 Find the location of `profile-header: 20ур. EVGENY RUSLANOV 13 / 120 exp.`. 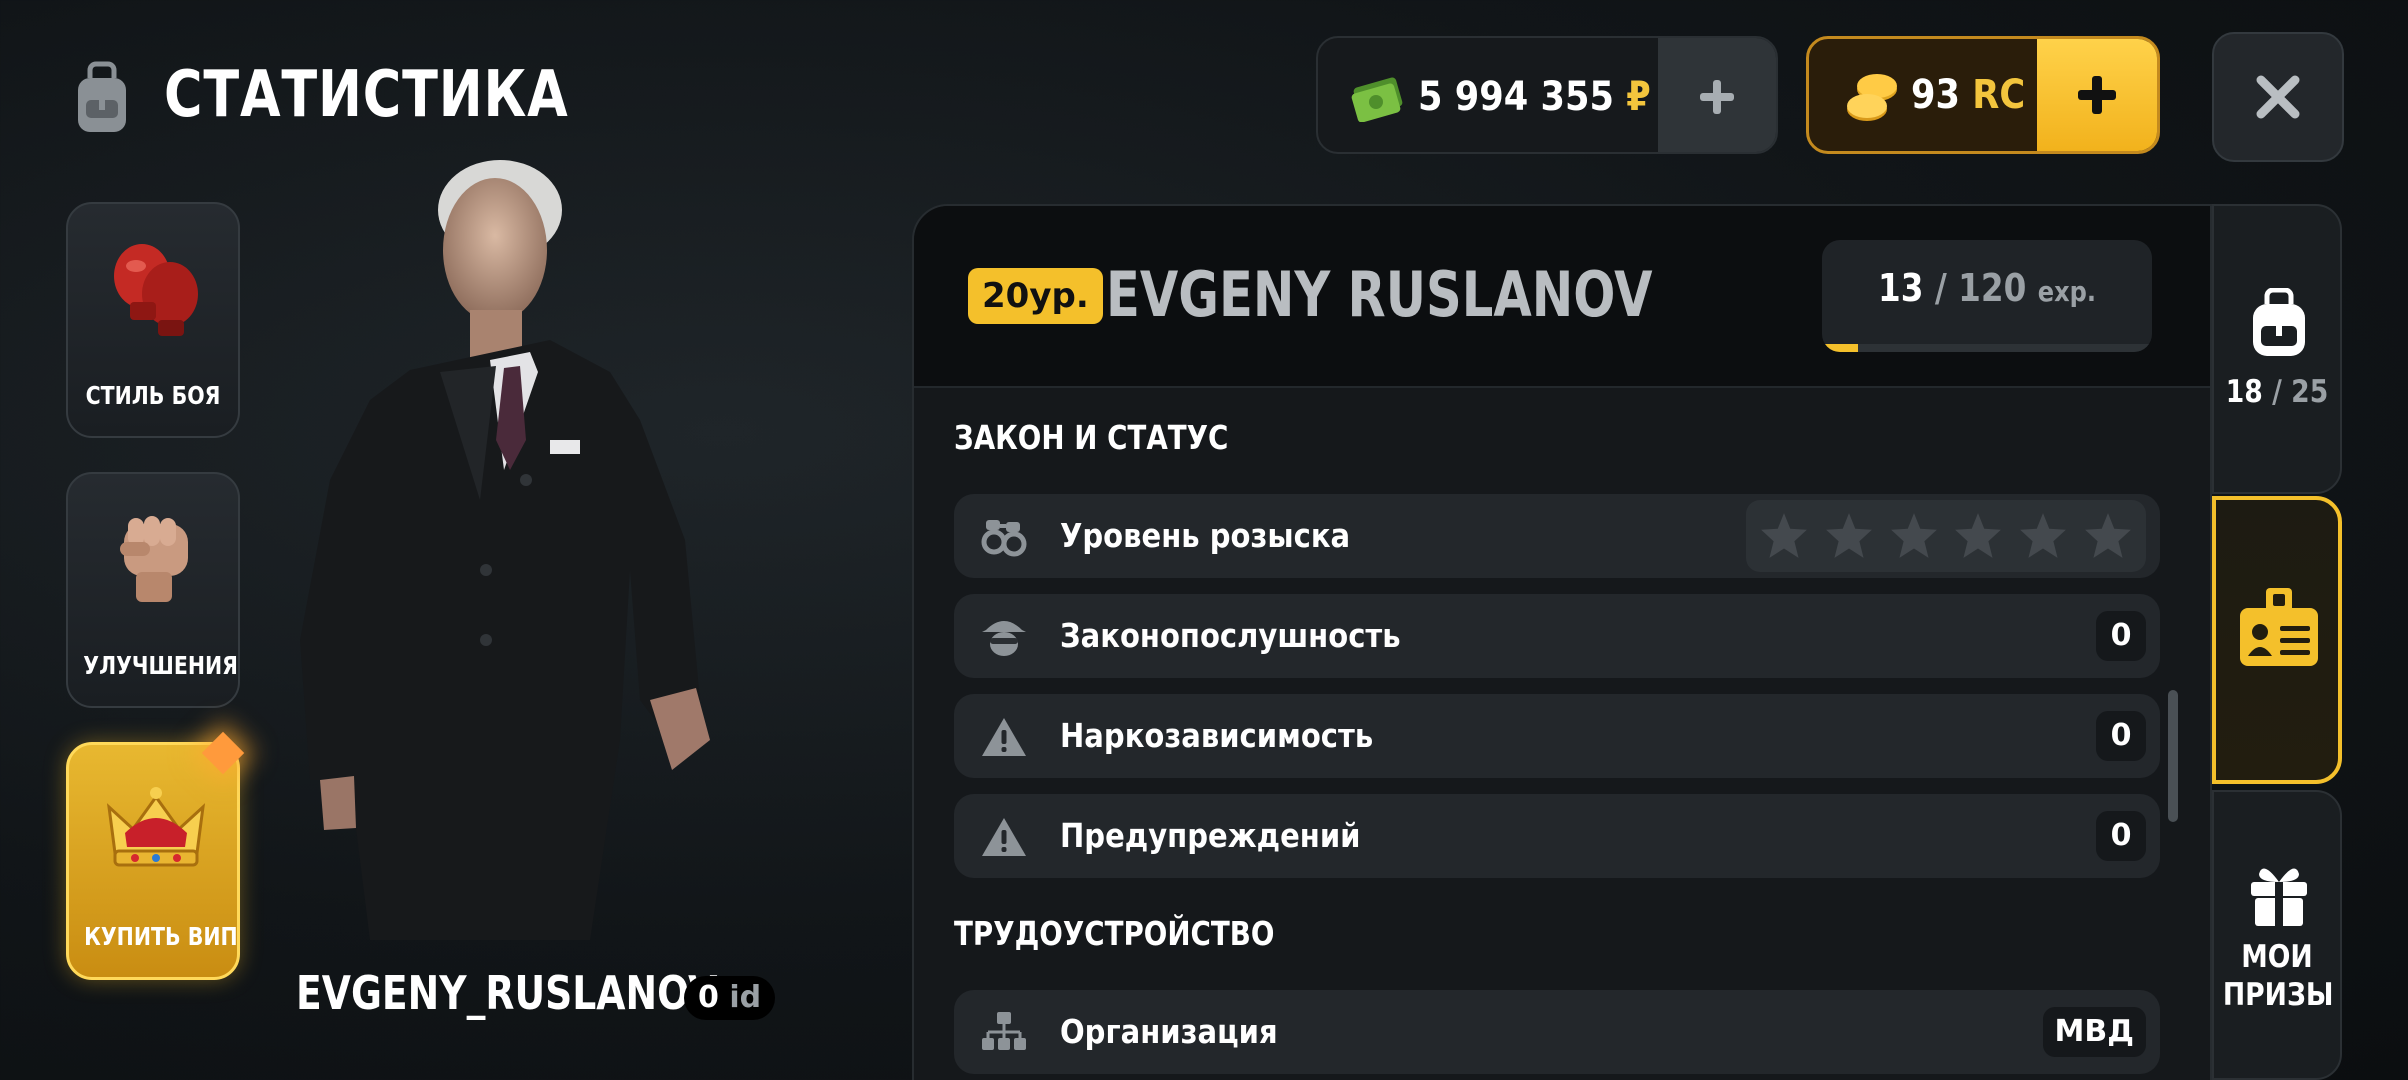

profile-header: 20ур. EVGENY RUSLANOV 13 / 120 exp. is located at coordinates (1562, 297).